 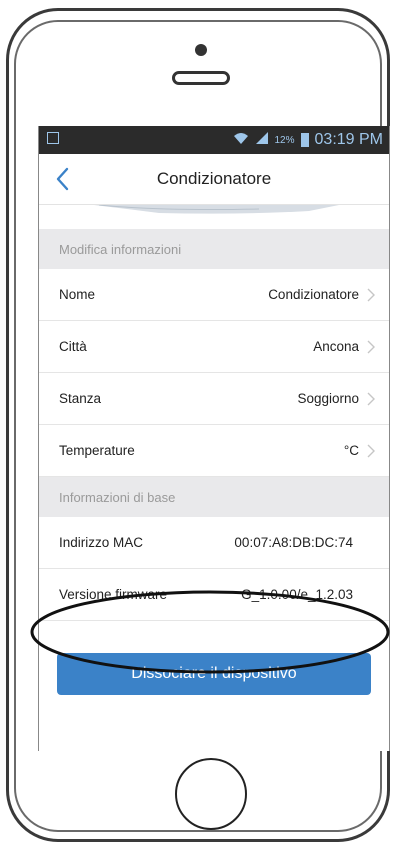 I want to click on section-header-basic: Informazioni di base, so click(x=214, y=497).